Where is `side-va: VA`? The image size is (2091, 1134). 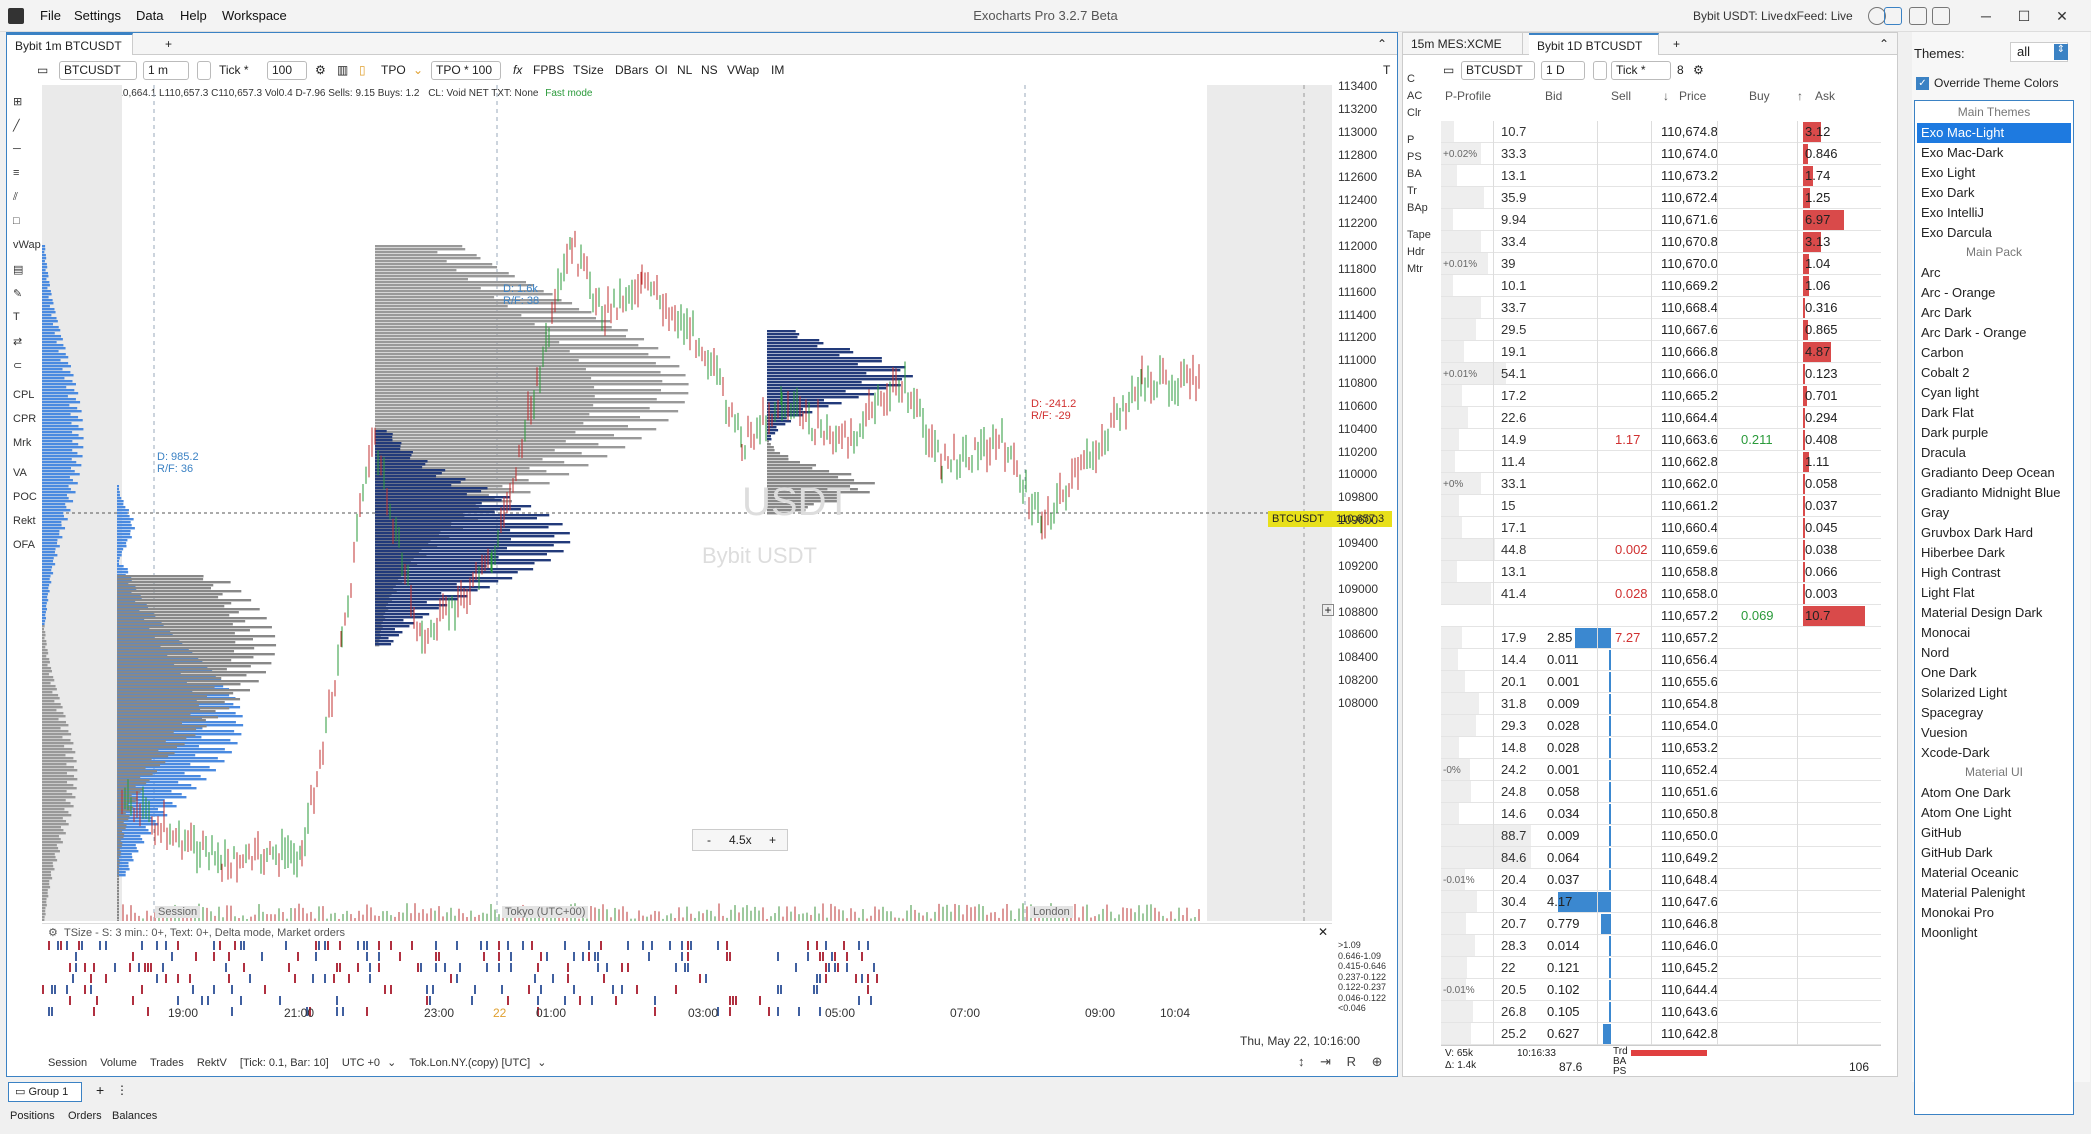
side-va: VA is located at coordinates (20, 473).